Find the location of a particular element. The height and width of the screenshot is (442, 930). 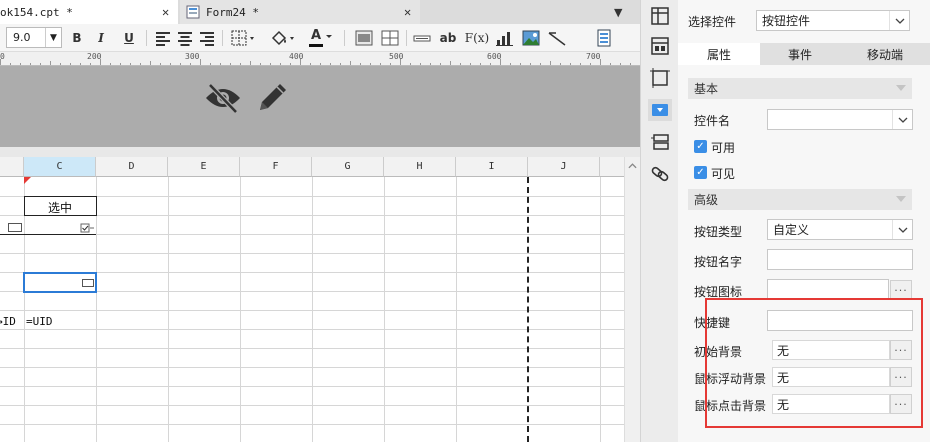

font-size-select: 9.0 ▼ is located at coordinates (34, 37).